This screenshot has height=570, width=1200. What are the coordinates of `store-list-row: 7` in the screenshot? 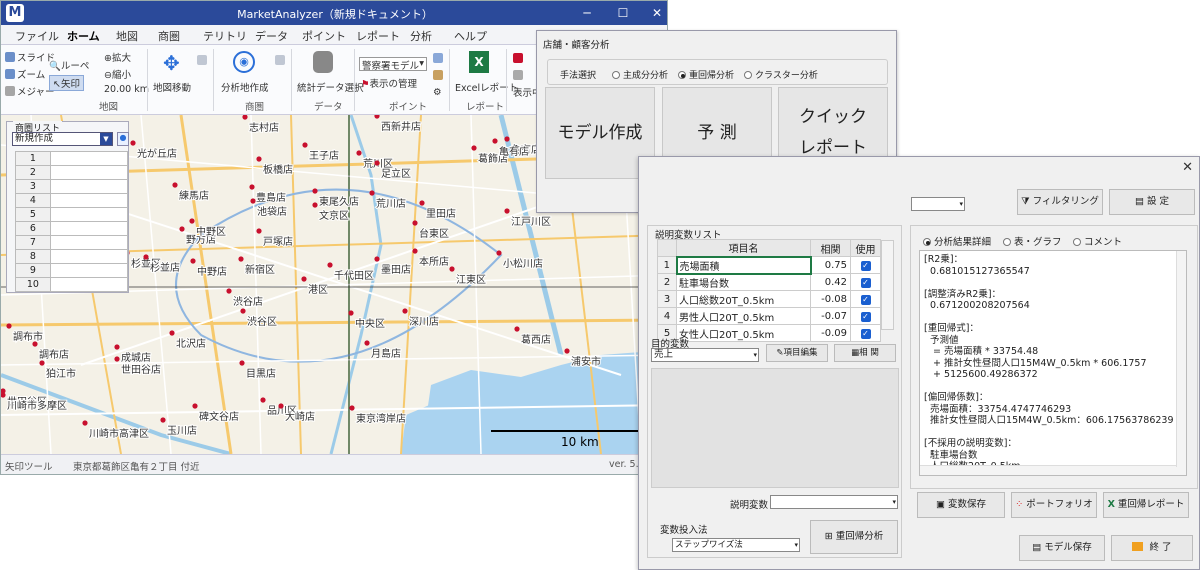 It's located at (72, 242).